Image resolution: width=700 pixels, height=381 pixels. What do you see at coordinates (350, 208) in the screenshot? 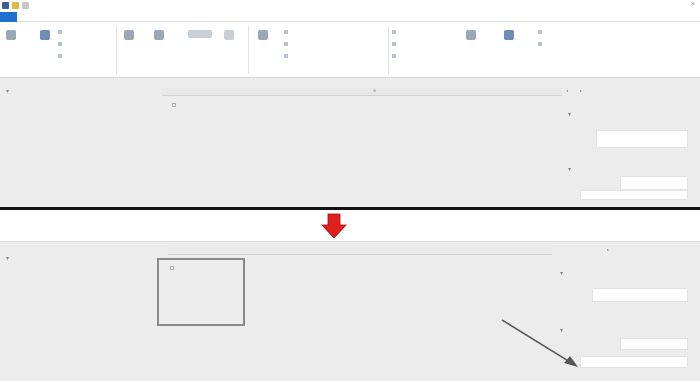
I see `divider-line` at bounding box center [350, 208].